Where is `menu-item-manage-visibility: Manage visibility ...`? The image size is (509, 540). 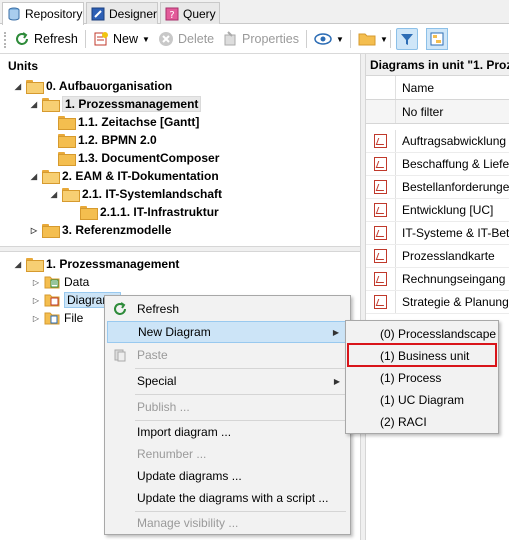 menu-item-manage-visibility: Manage visibility ... is located at coordinates (227, 523).